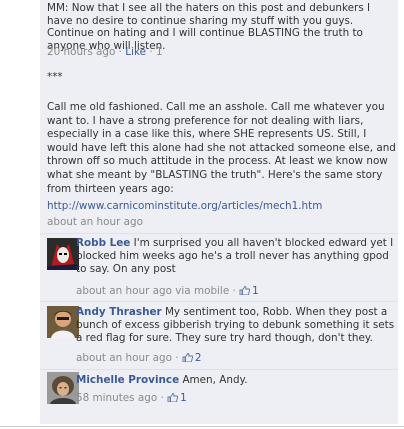 The width and height of the screenshot is (404, 429). Describe the element at coordinates (198, 358) in the screenshot. I see `like-count: 2` at that location.